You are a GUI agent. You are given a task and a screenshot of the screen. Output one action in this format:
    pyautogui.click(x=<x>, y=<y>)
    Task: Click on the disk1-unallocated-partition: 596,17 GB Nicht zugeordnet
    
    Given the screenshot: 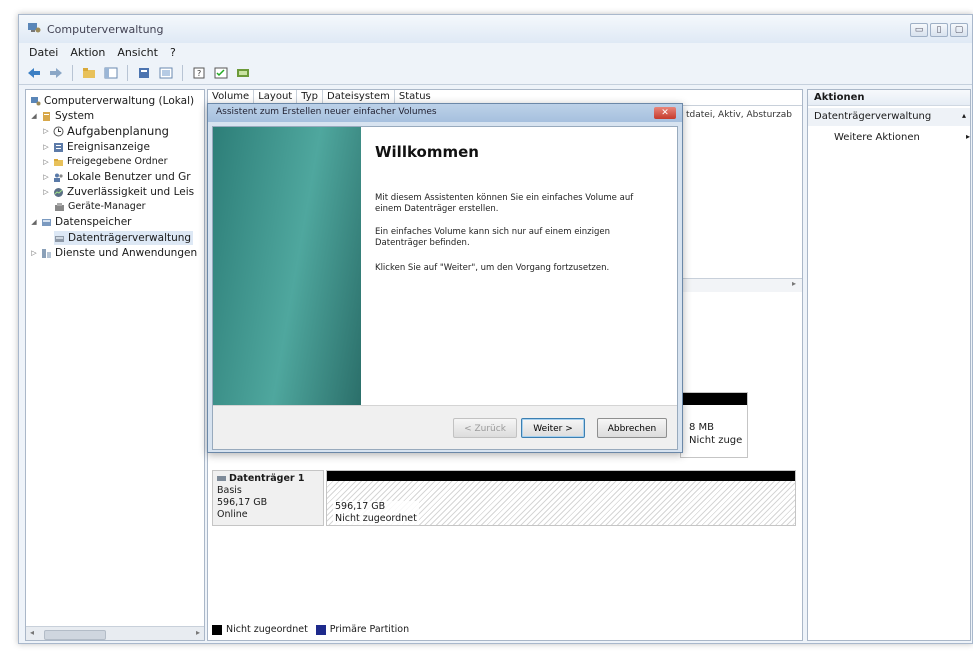 What is the action you would take?
    pyautogui.click(x=561, y=498)
    